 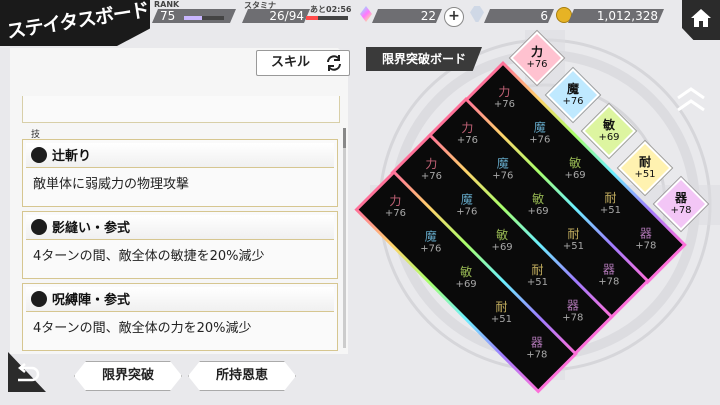 I want to click on board-tile-label: 耐 +51, so click(x=645, y=168).